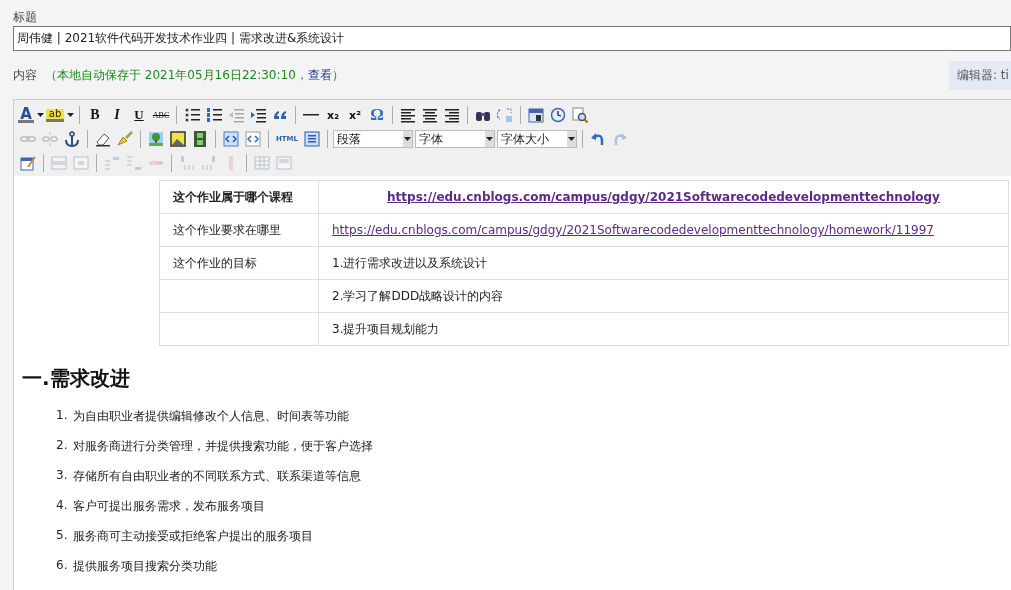 This screenshot has width=1011, height=590. Describe the element at coordinates (217, 476) in the screenshot. I see `list-item-text: 存储所有自由职业者的不同联系方式、联系渠道等信息` at that location.